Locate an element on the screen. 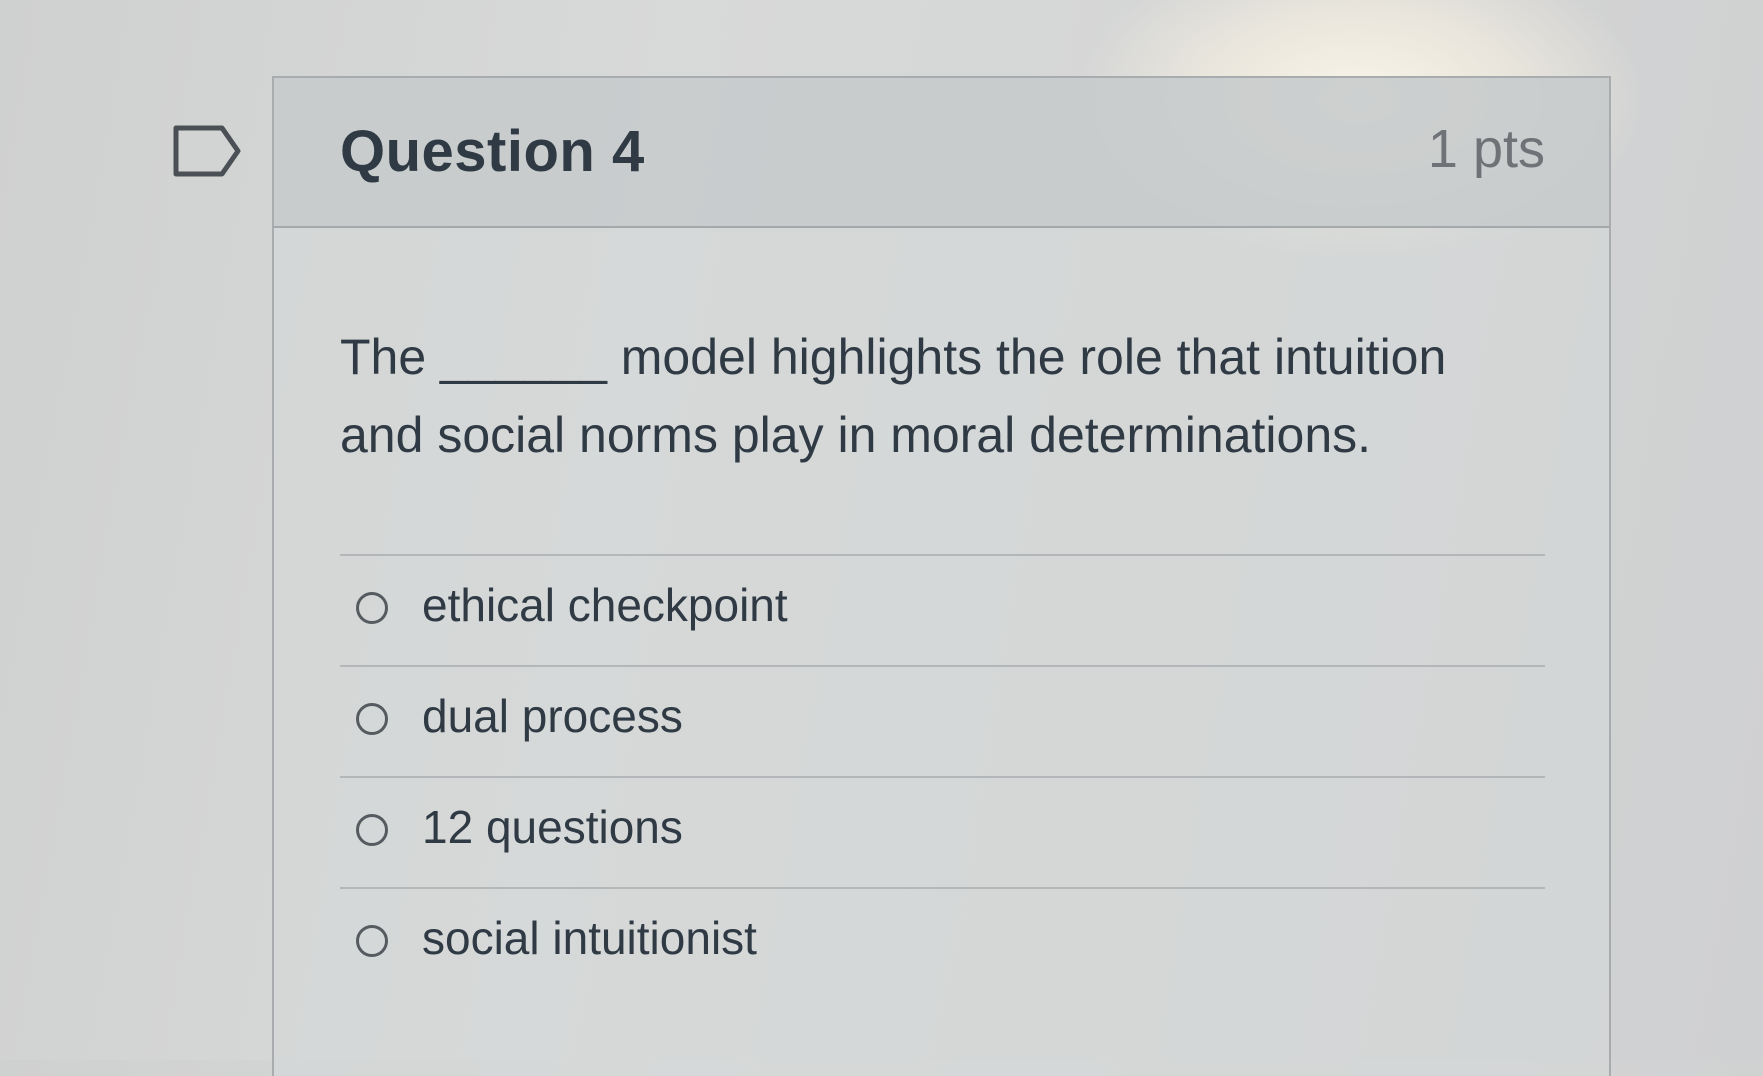 This screenshot has height=1076, width=1763. answer-label: dual process is located at coordinates (552, 716).